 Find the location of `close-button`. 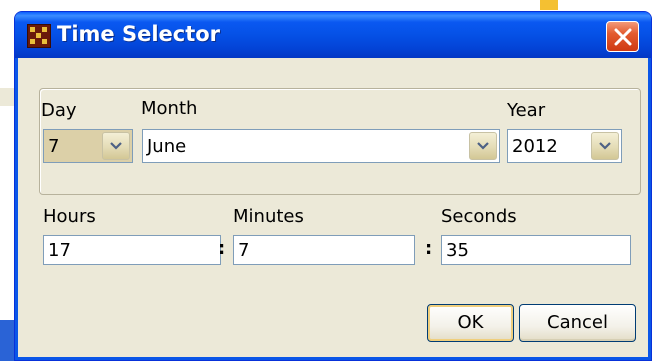

close-button is located at coordinates (622, 36).